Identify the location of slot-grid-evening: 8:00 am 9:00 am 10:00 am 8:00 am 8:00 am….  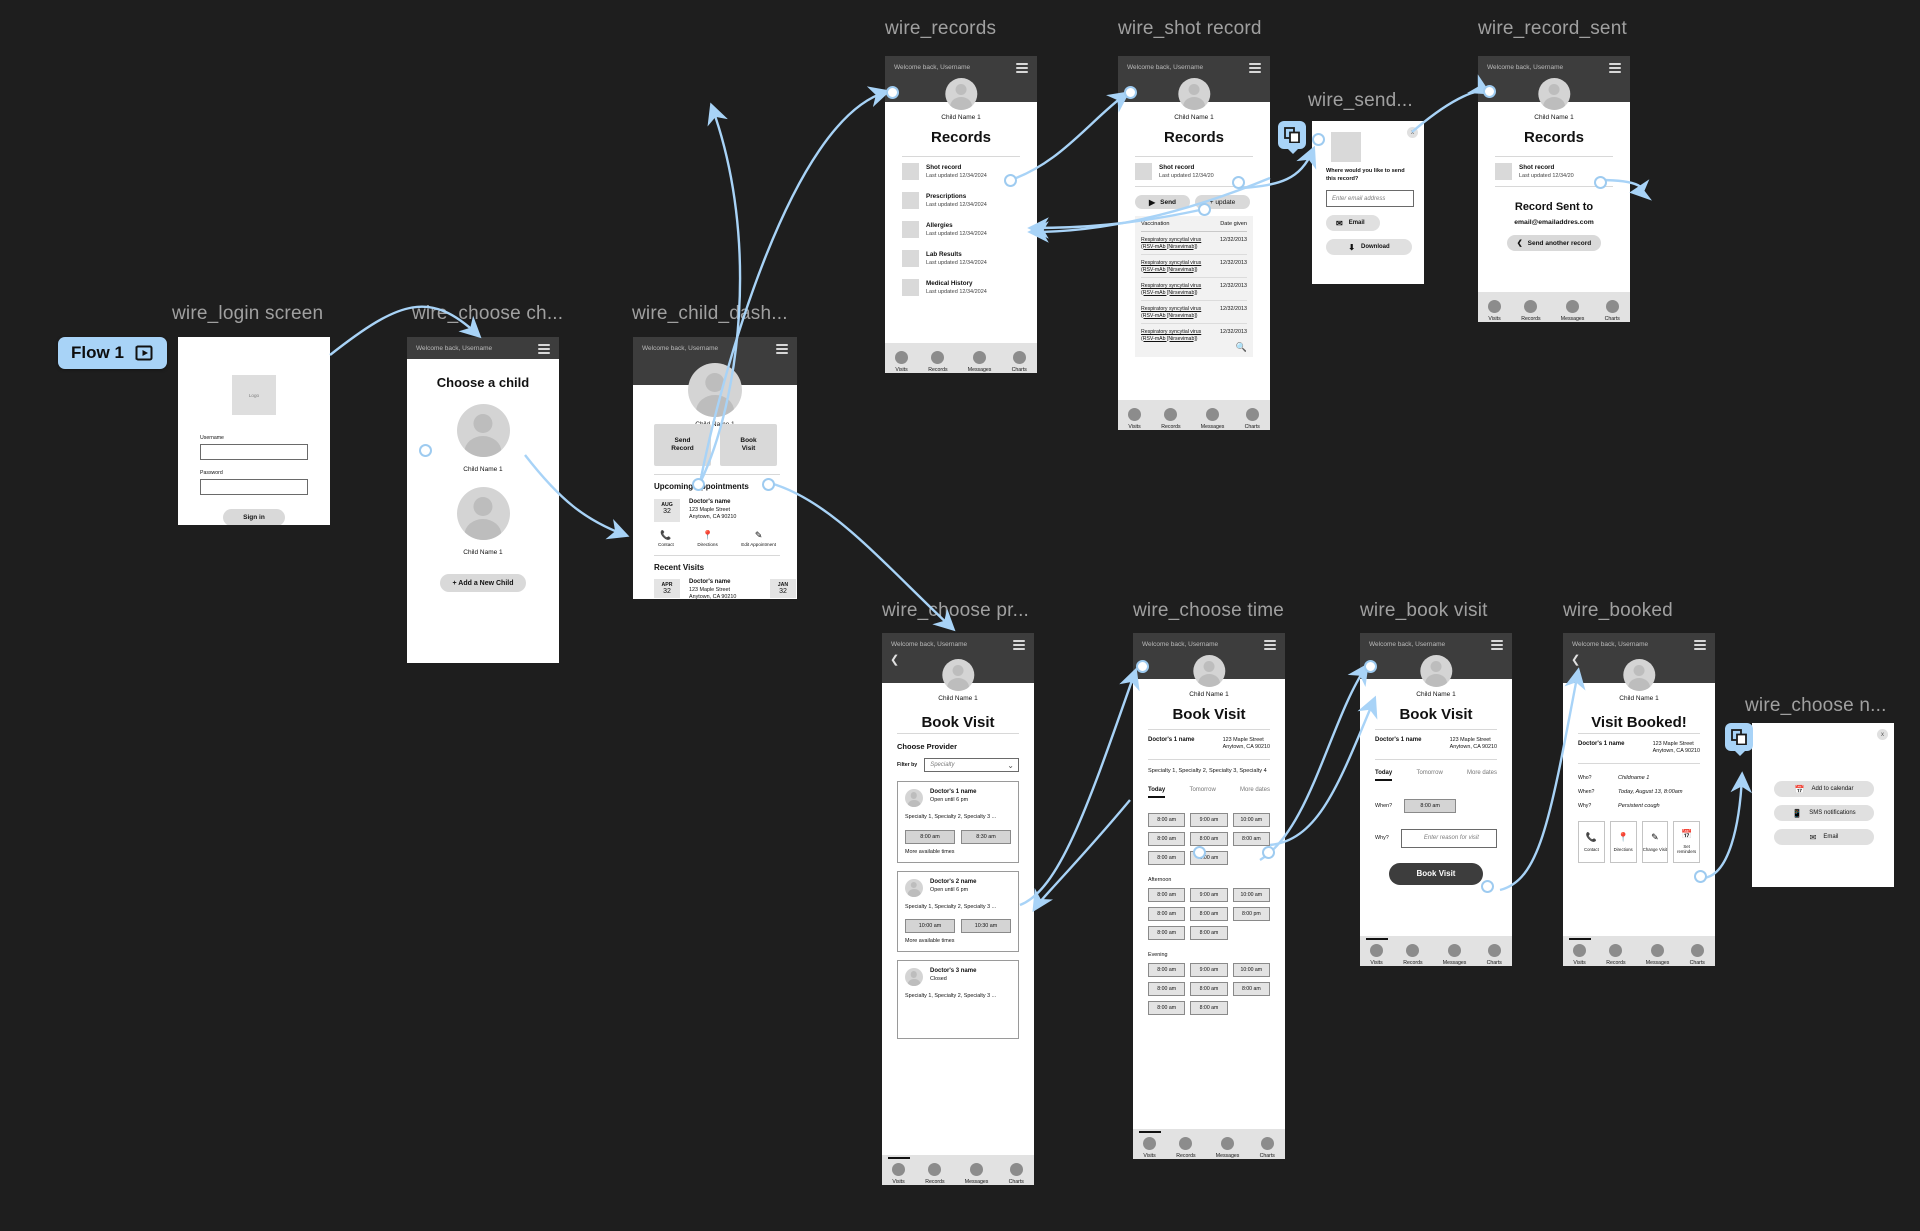
(1209, 988).